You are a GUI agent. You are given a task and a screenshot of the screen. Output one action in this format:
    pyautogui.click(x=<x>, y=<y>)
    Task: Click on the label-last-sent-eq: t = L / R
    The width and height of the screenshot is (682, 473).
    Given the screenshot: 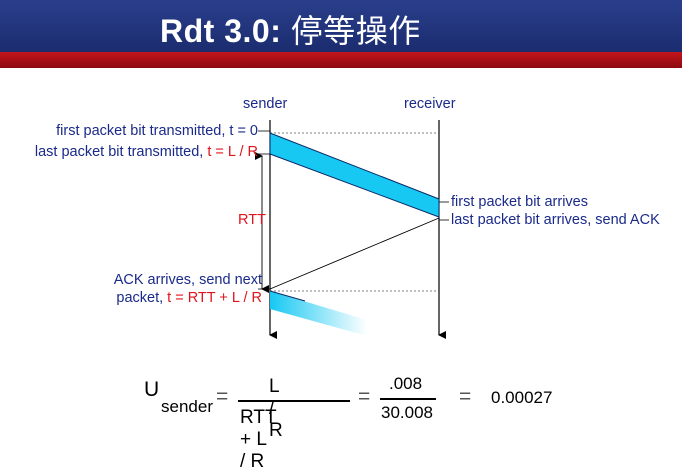 What is the action you would take?
    pyautogui.click(x=232, y=152)
    